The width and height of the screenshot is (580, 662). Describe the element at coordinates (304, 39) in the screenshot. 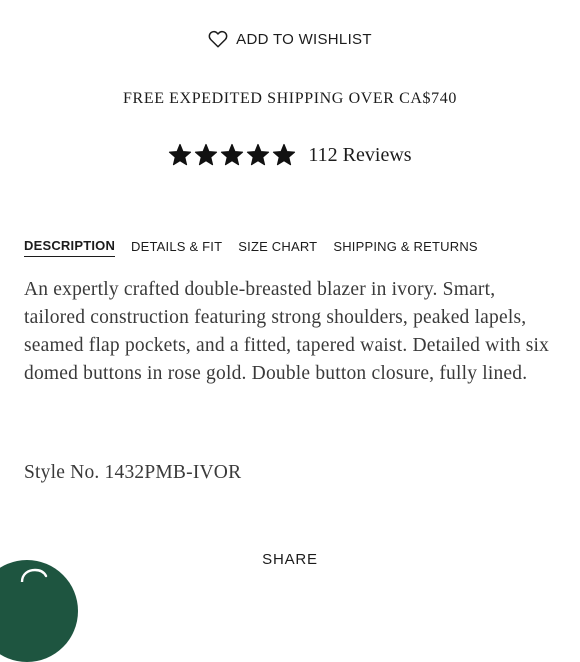

I see `wishlist-label: ADD TO WISHLIST` at that location.